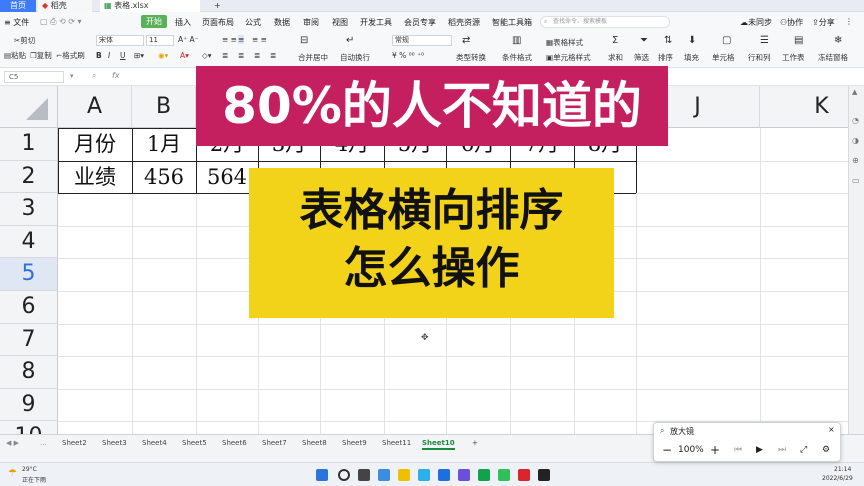 The height and width of the screenshot is (486, 864). What do you see at coordinates (354, 443) in the screenshot?
I see `sheet-tab-sheet9: Sheet9` at bounding box center [354, 443].